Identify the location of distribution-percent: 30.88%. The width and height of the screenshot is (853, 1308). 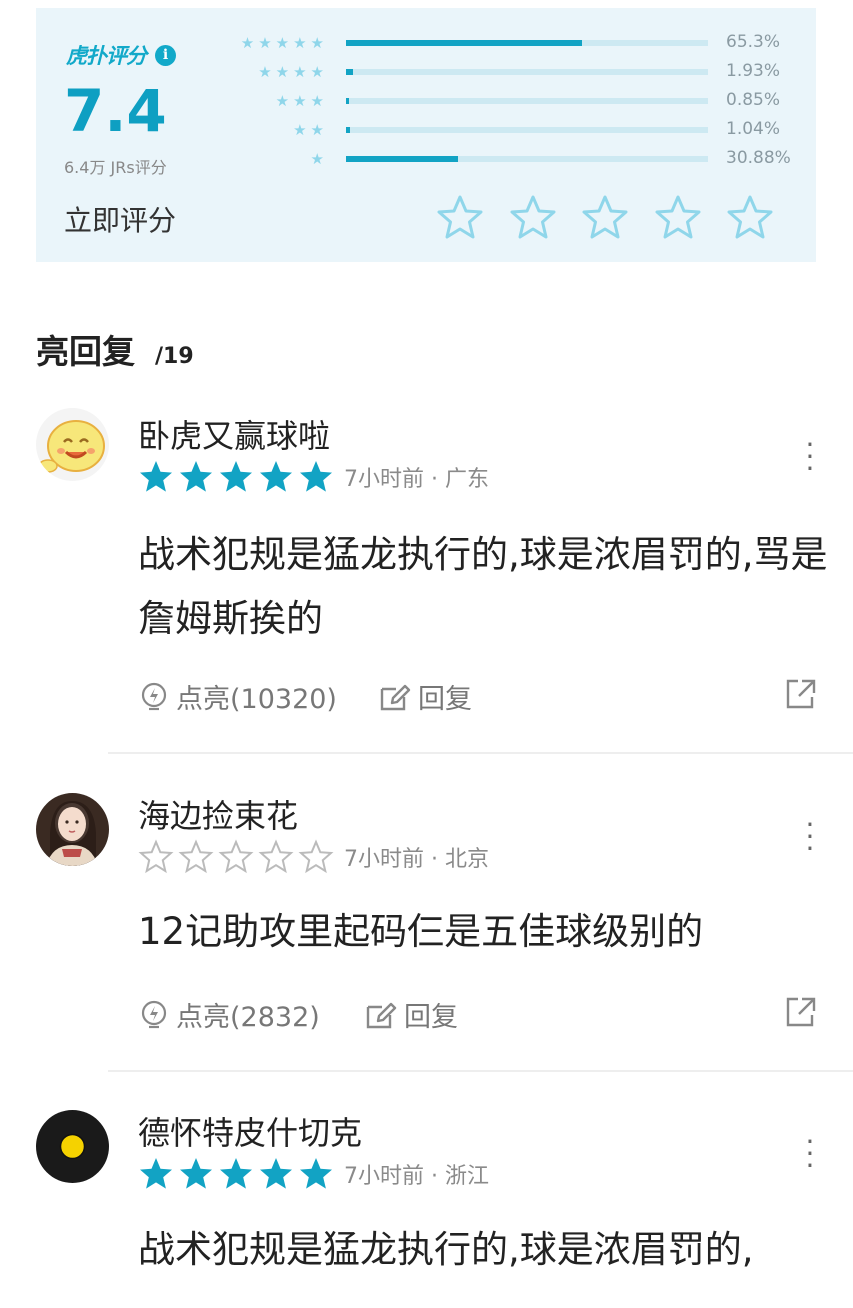
(758, 158).